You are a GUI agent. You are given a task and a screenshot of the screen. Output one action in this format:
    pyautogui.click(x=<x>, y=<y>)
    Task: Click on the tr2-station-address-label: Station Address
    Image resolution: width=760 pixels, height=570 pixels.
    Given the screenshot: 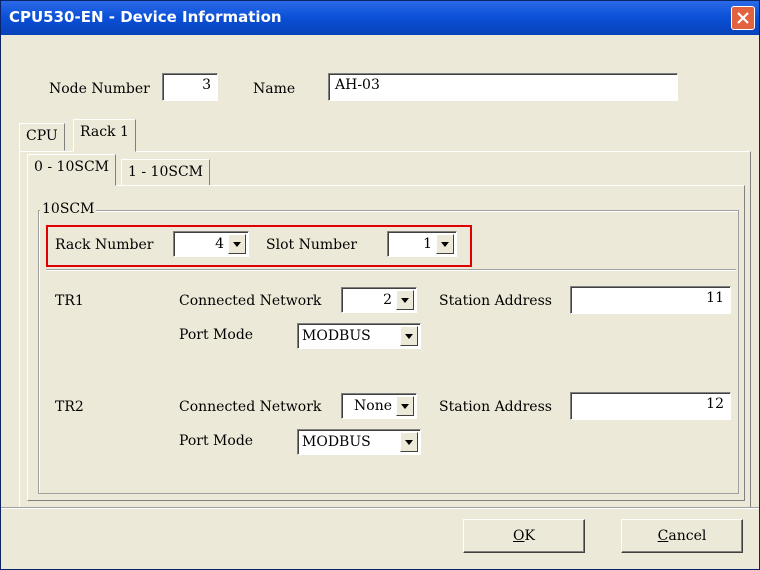 What is the action you would take?
    pyautogui.click(x=495, y=407)
    